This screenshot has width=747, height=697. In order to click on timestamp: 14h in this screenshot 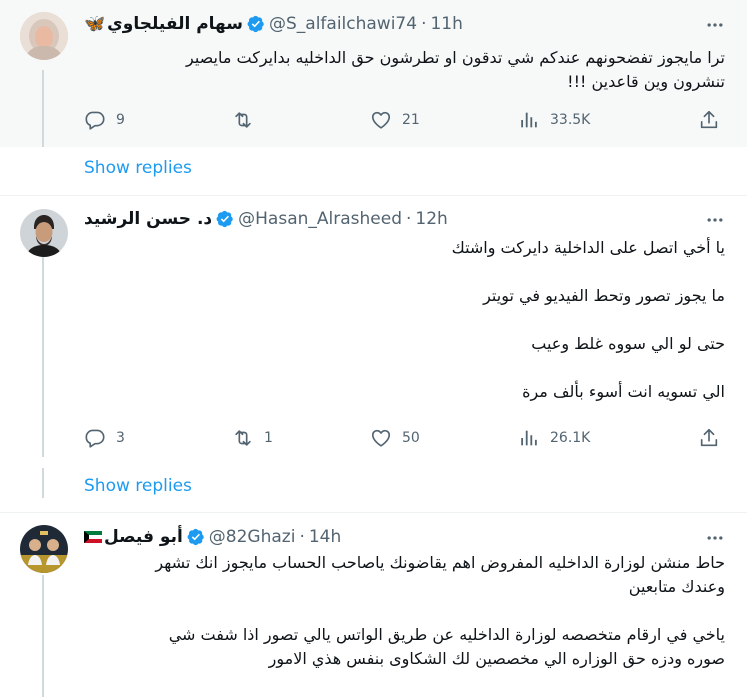, I will do `click(325, 537)`.